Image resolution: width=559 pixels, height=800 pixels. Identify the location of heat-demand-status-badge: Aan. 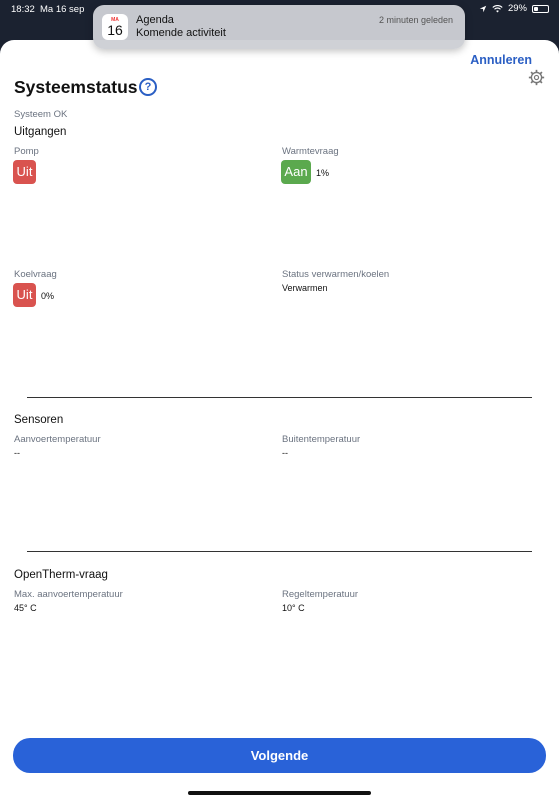
(296, 172).